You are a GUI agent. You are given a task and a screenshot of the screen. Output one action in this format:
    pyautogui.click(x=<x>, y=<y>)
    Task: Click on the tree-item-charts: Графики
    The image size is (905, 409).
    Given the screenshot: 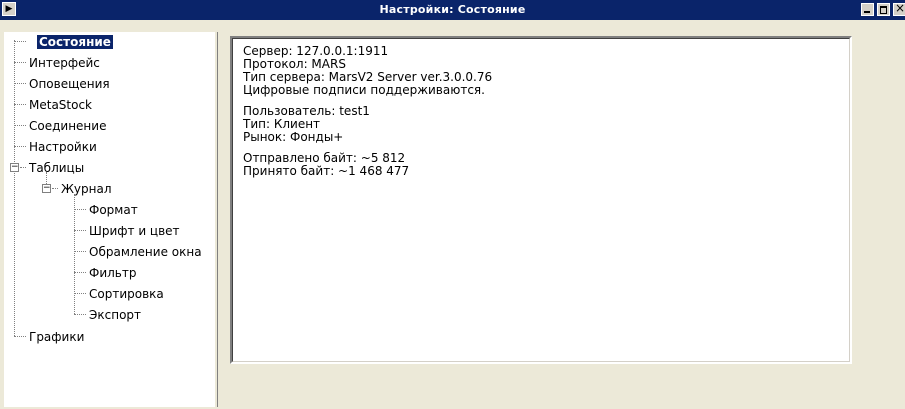 What is the action you would take?
    pyautogui.click(x=56, y=337)
    